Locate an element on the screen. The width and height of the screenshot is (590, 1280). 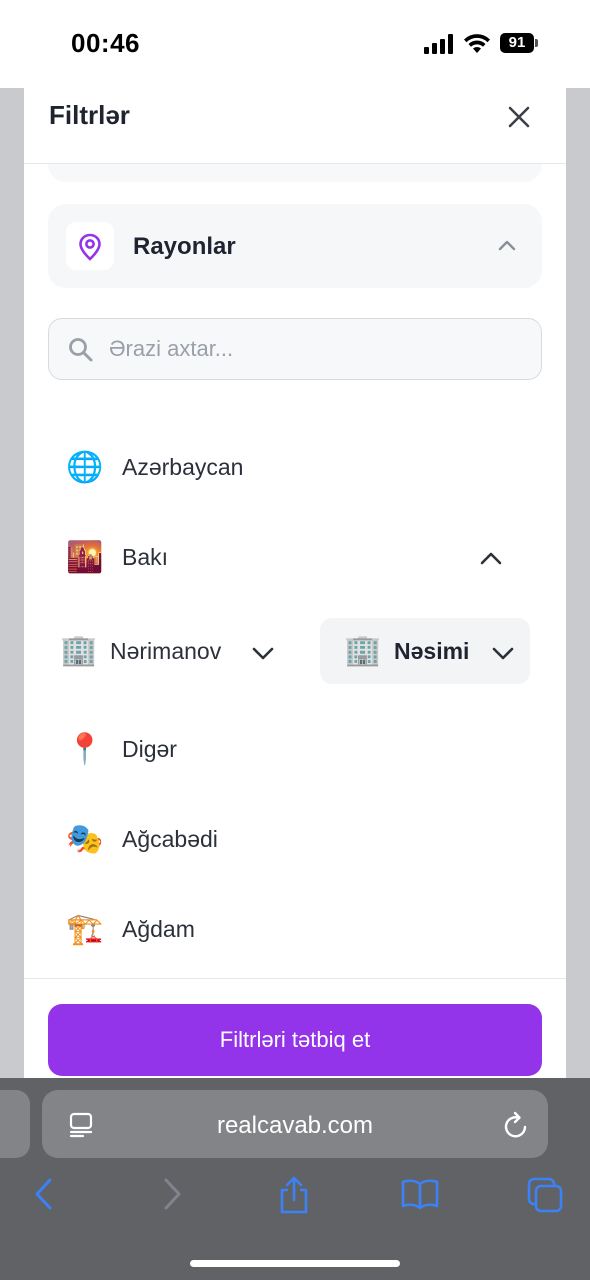
sub-location-label: Nərimanov is located at coordinates (166, 651).